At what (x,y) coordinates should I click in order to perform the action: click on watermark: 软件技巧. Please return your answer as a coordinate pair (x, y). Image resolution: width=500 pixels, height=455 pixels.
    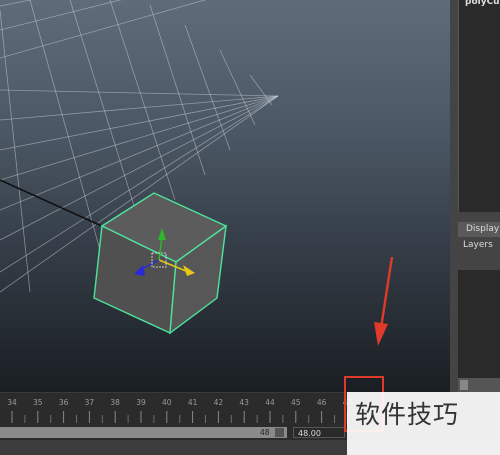
    Looking at the image, I should click on (423, 423).